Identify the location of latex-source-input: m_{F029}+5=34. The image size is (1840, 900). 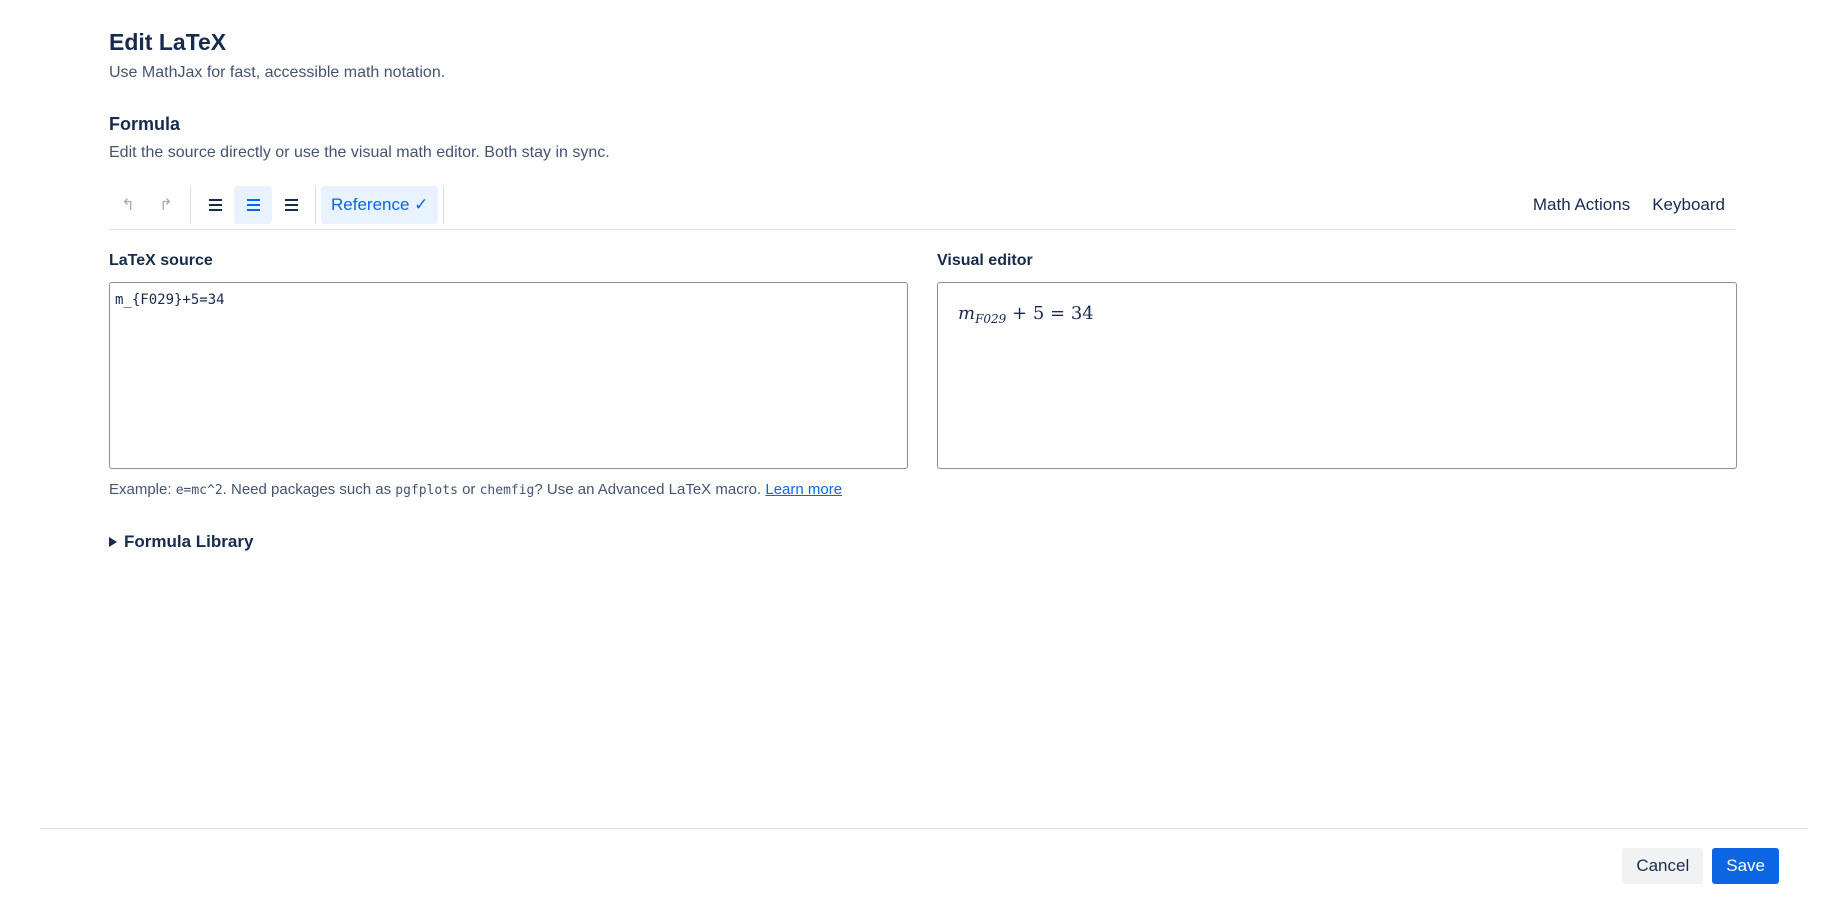
(508, 375).